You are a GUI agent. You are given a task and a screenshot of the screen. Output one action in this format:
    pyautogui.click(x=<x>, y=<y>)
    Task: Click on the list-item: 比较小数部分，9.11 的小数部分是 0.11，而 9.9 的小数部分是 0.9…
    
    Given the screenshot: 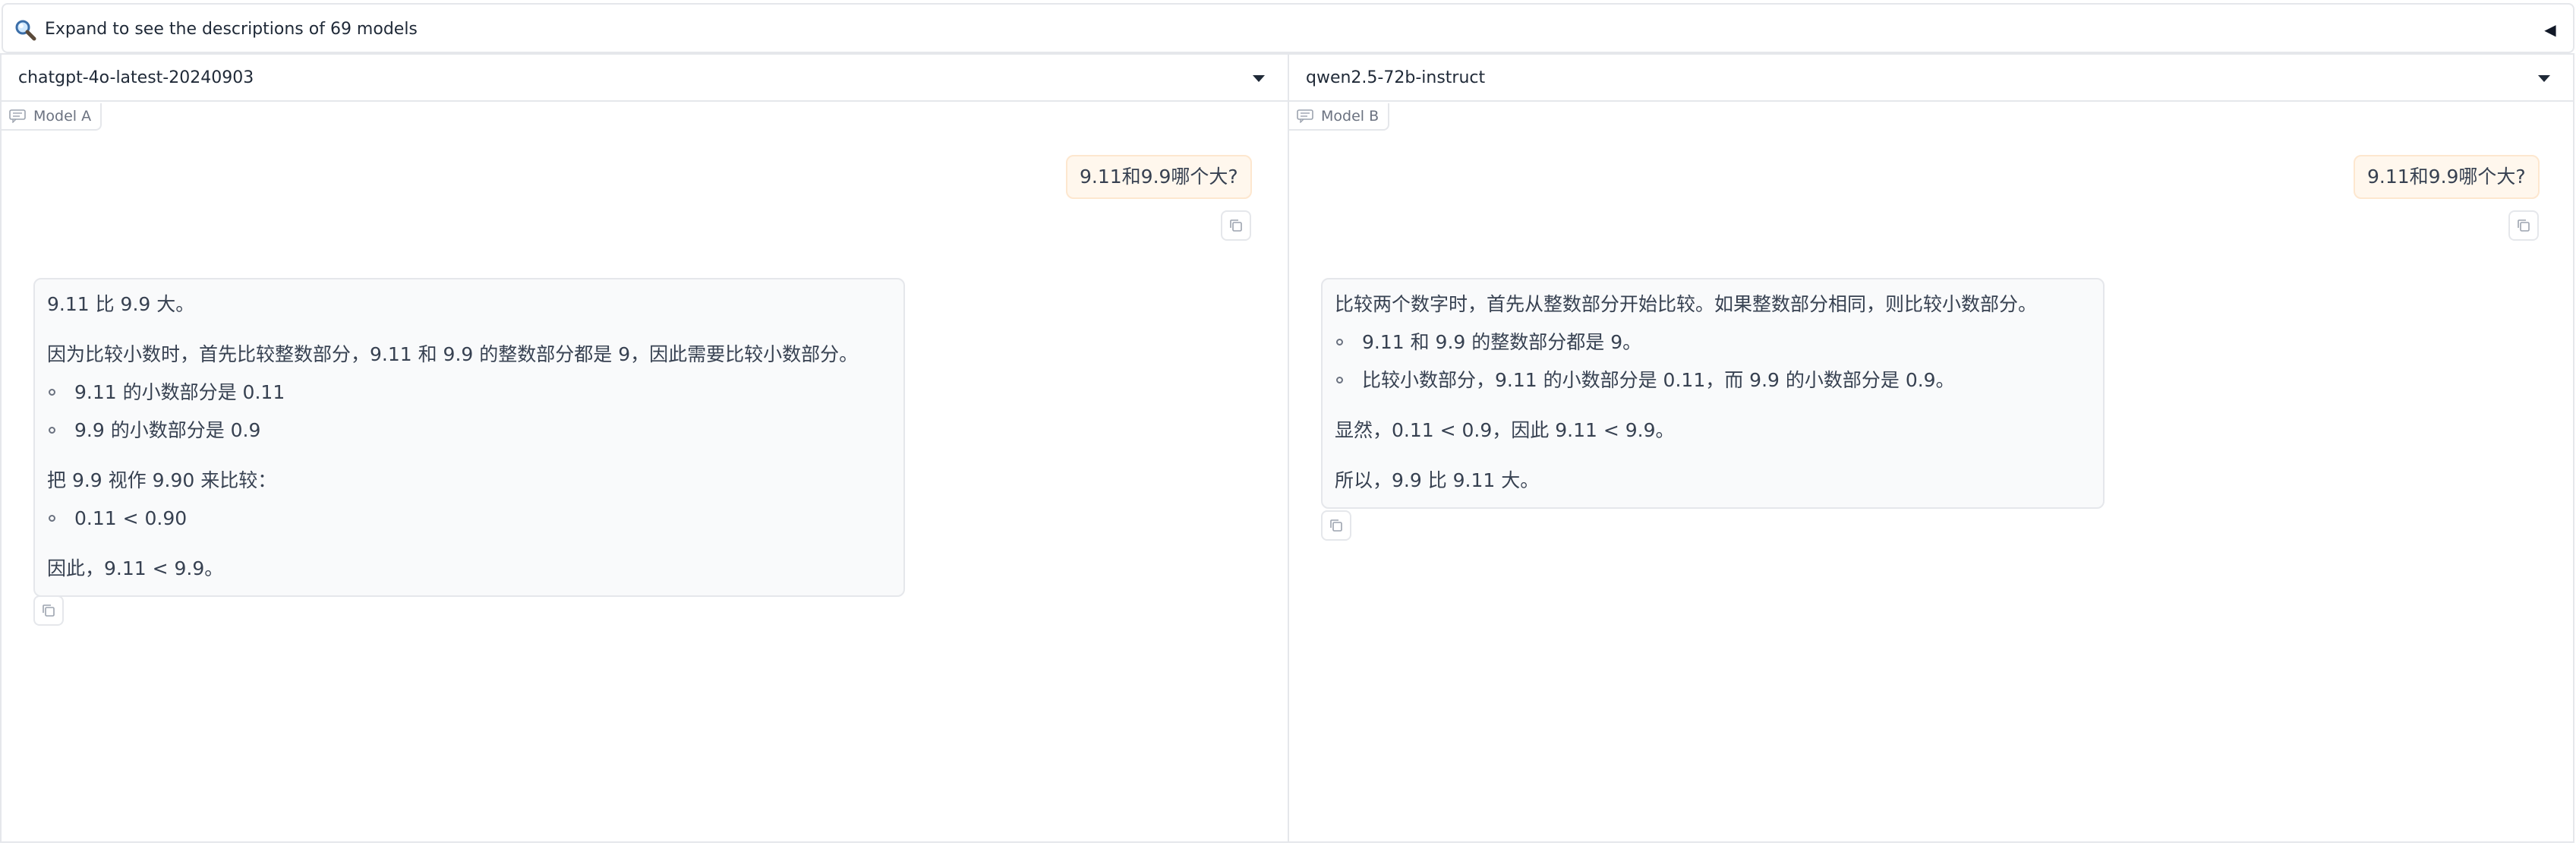 What is the action you would take?
    pyautogui.click(x=1713, y=380)
    